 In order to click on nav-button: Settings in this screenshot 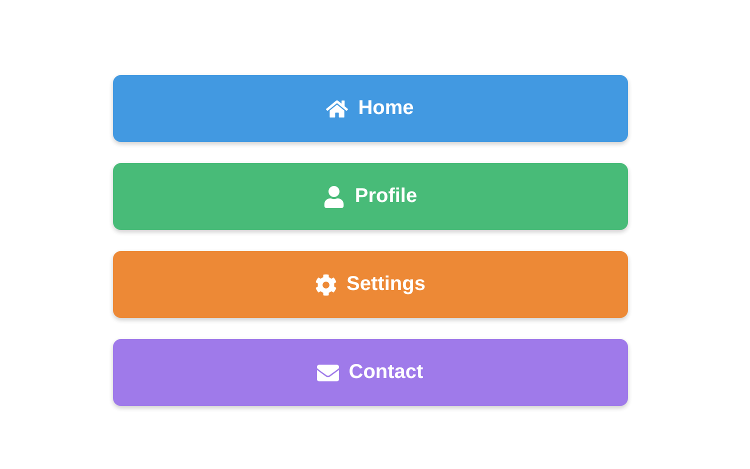, I will do `click(370, 284)`.